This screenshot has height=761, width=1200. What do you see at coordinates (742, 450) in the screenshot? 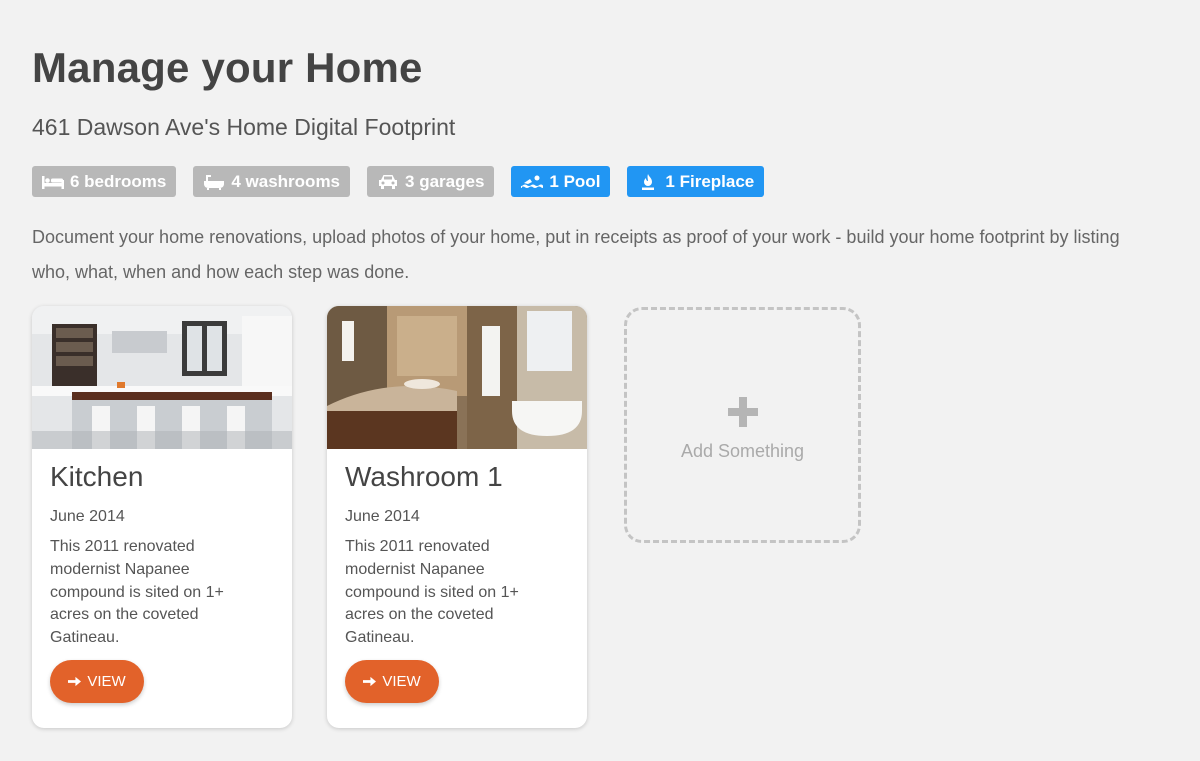
I see `add-something-label: Add Something` at bounding box center [742, 450].